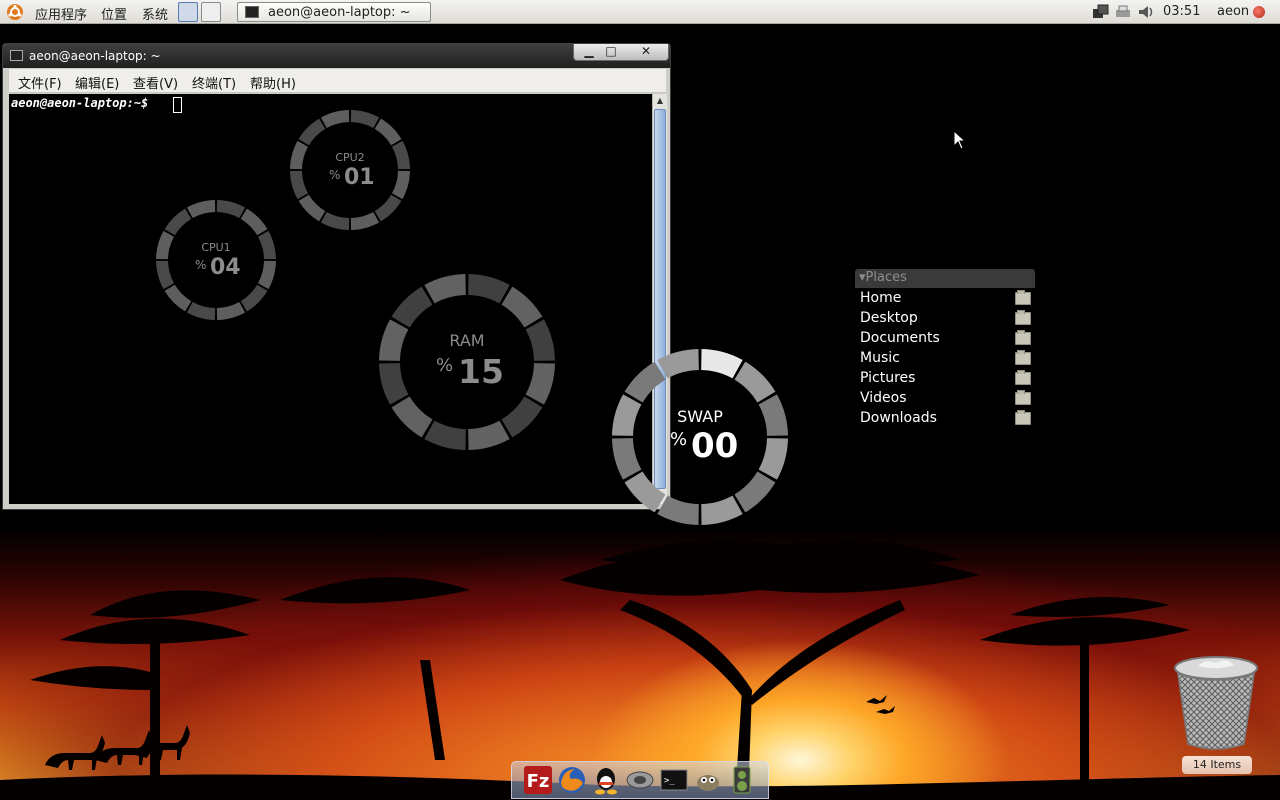  I want to click on place-music: Music, so click(945, 358).